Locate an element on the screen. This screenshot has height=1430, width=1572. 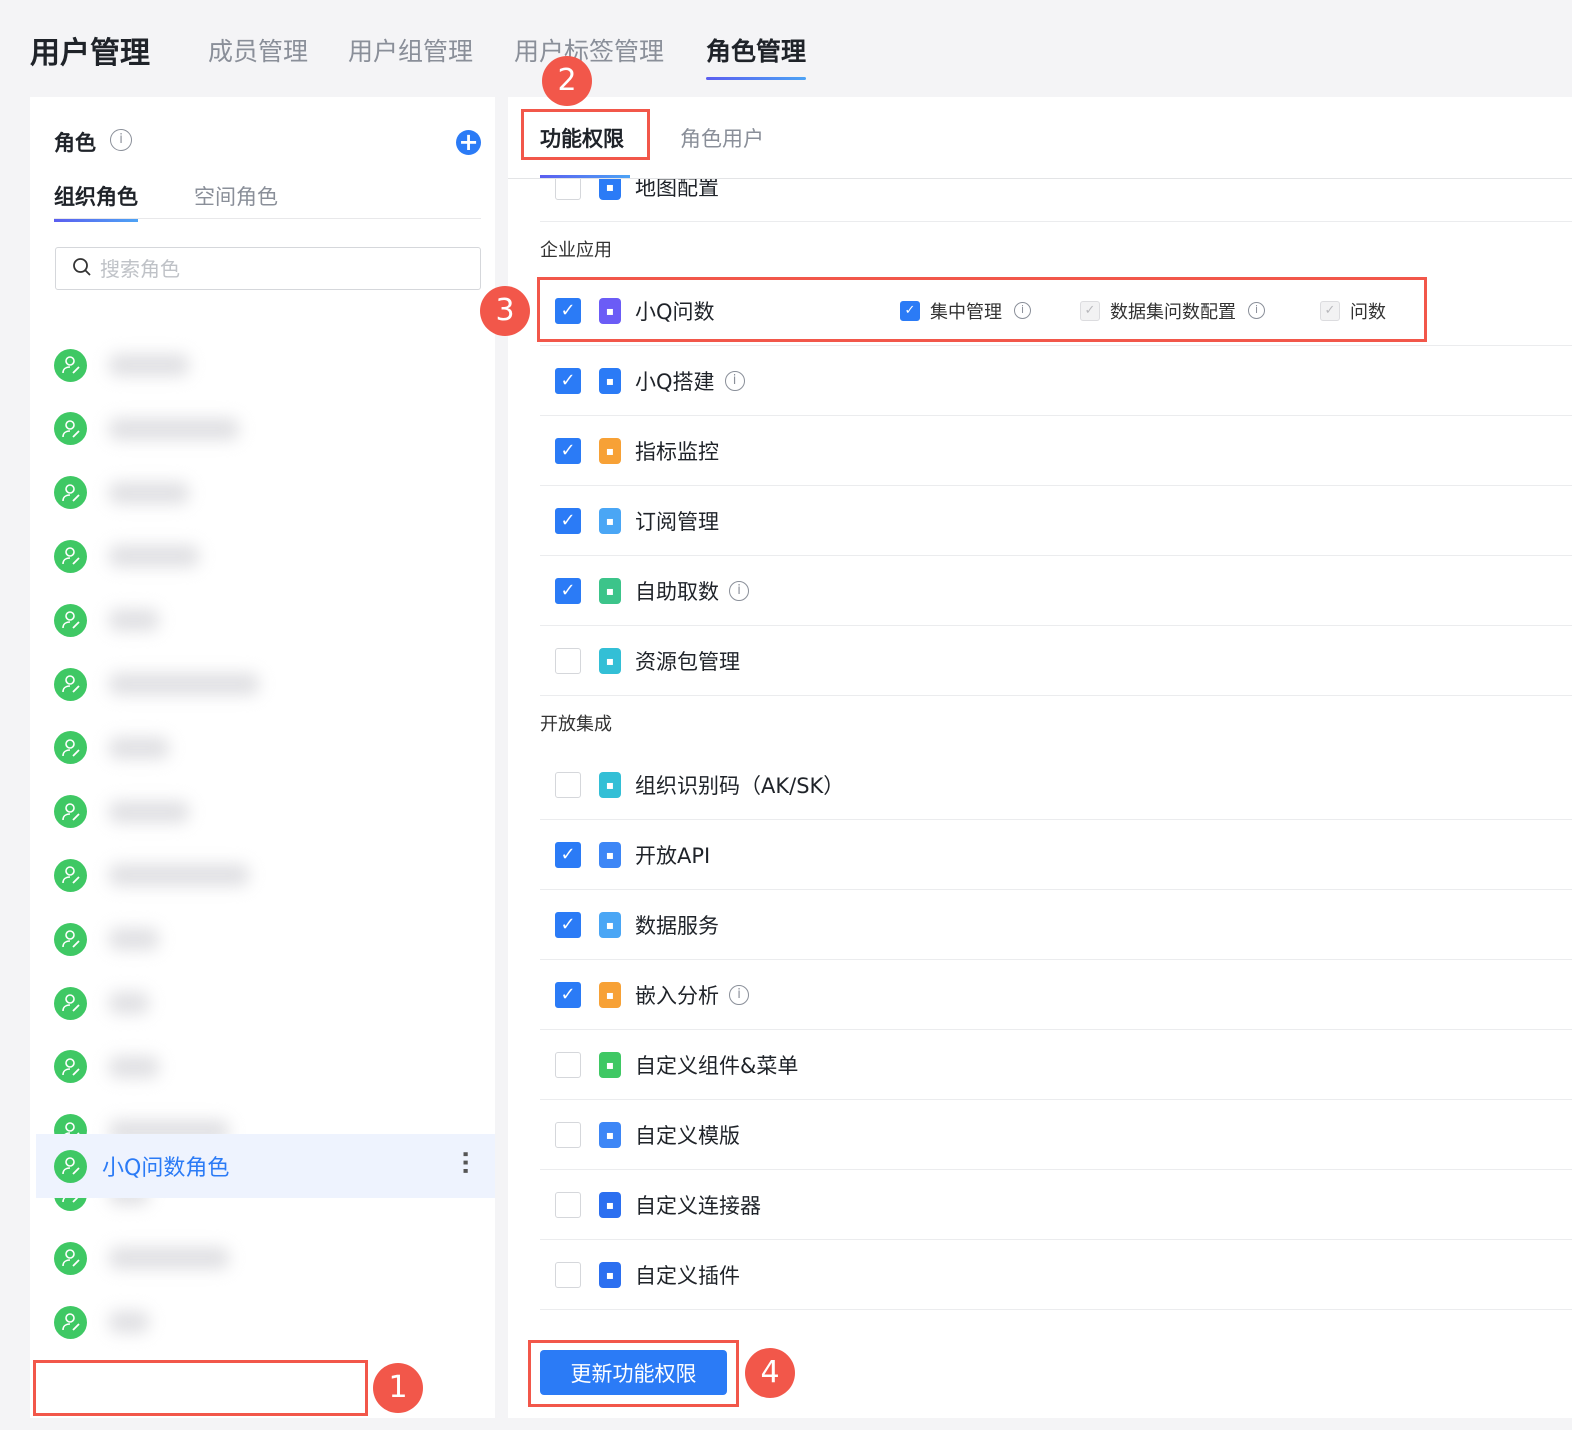
tab-org-roles: 组织角色 is located at coordinates (96, 201).